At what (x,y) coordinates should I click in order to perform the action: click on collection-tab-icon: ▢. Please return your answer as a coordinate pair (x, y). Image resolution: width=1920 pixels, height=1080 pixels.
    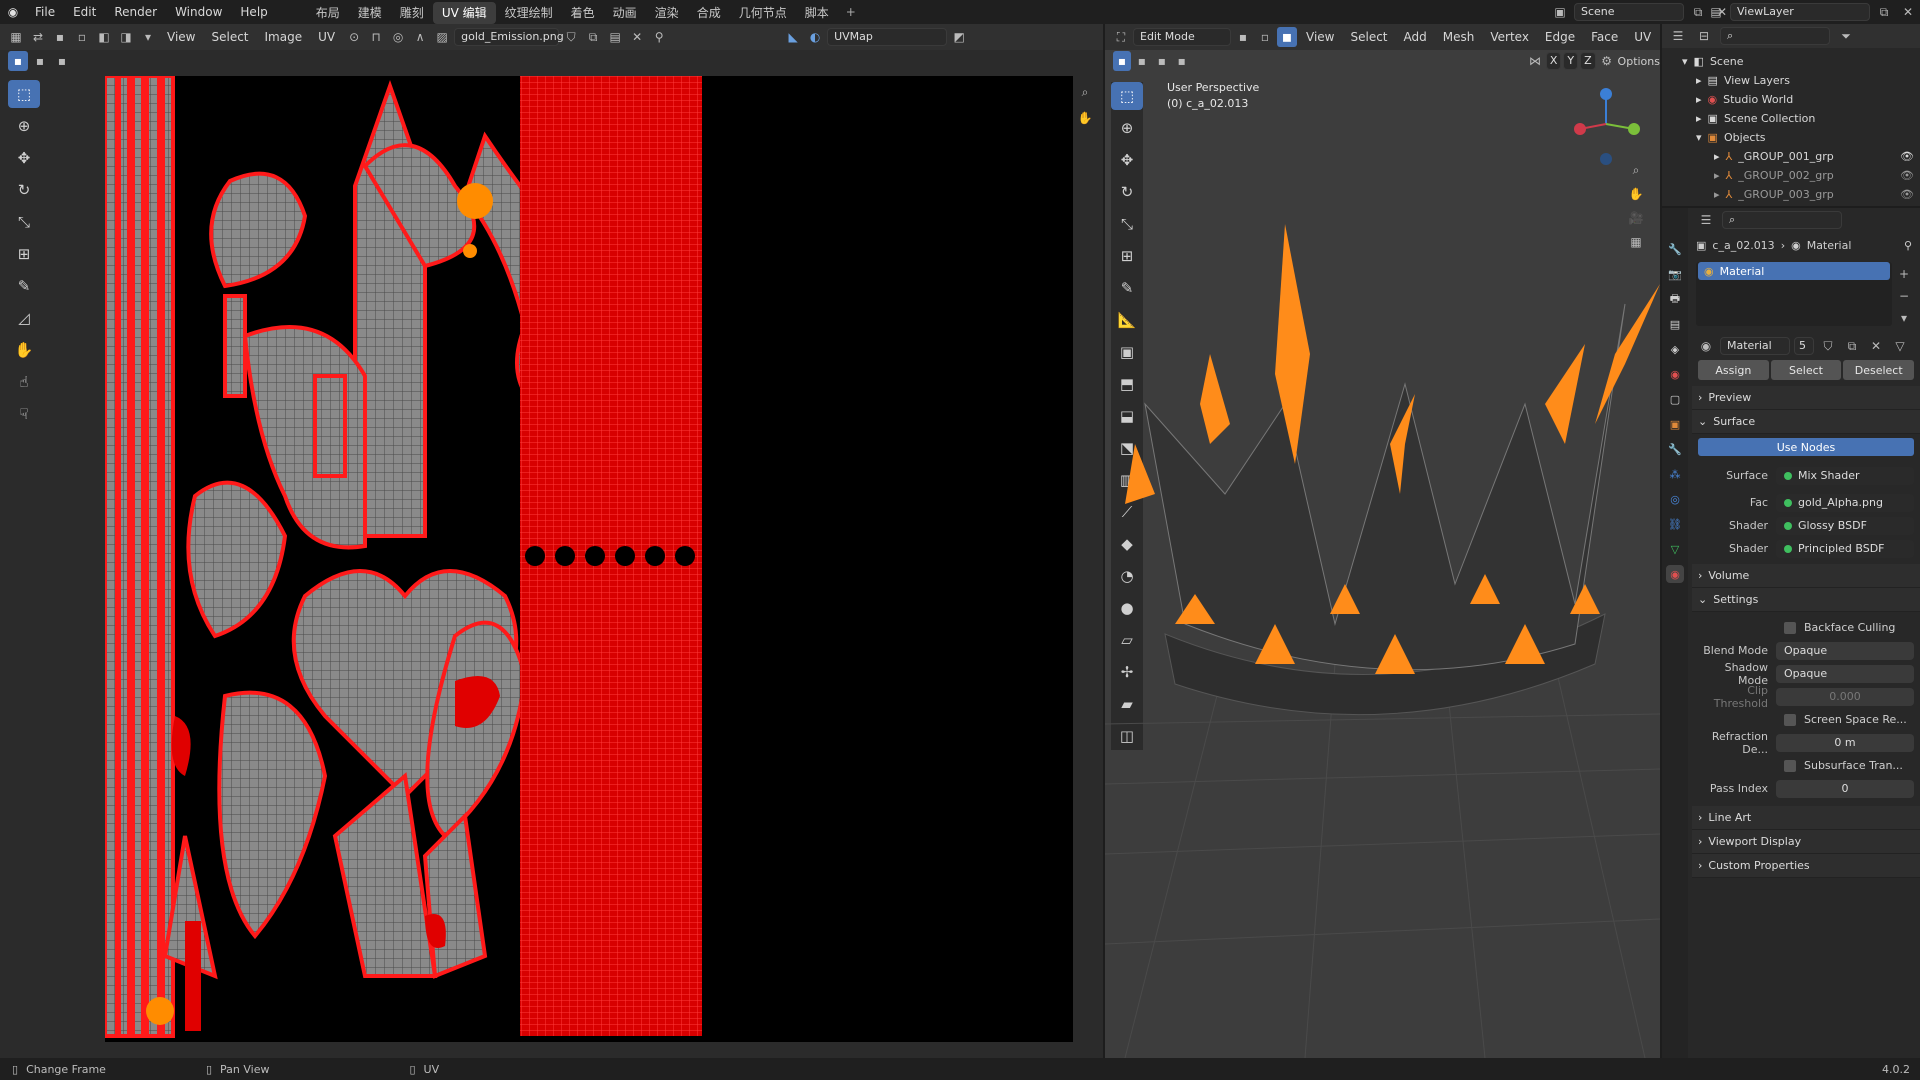
    Looking at the image, I should click on (1675, 399).